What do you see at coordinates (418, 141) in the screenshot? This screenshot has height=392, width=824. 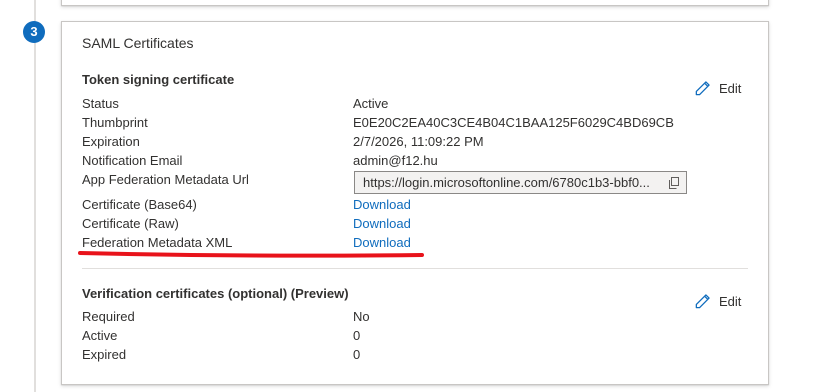 I see `expiration-value: 2/7/2026, 11:09:22 PM` at bounding box center [418, 141].